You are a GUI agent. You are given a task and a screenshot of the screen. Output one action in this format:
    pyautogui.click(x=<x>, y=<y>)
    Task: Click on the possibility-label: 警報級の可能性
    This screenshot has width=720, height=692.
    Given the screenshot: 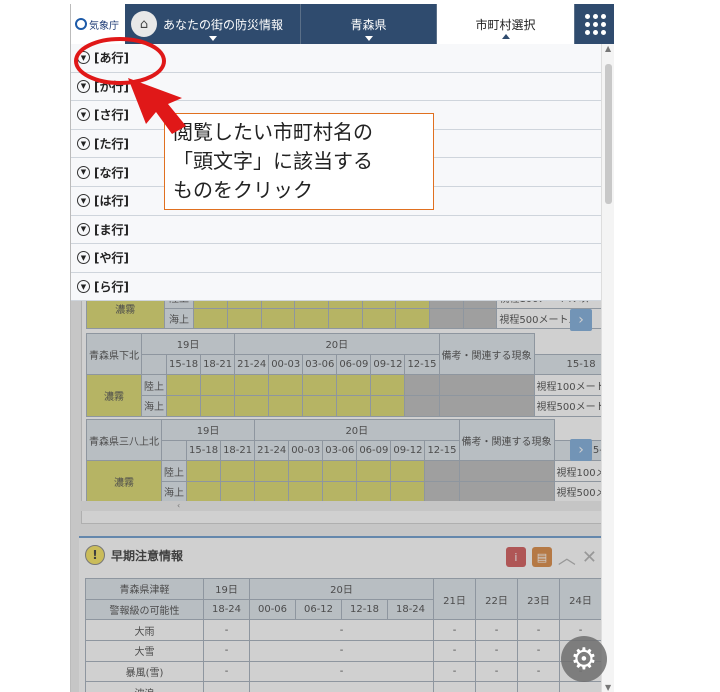 What is the action you would take?
    pyautogui.click(x=144, y=609)
    